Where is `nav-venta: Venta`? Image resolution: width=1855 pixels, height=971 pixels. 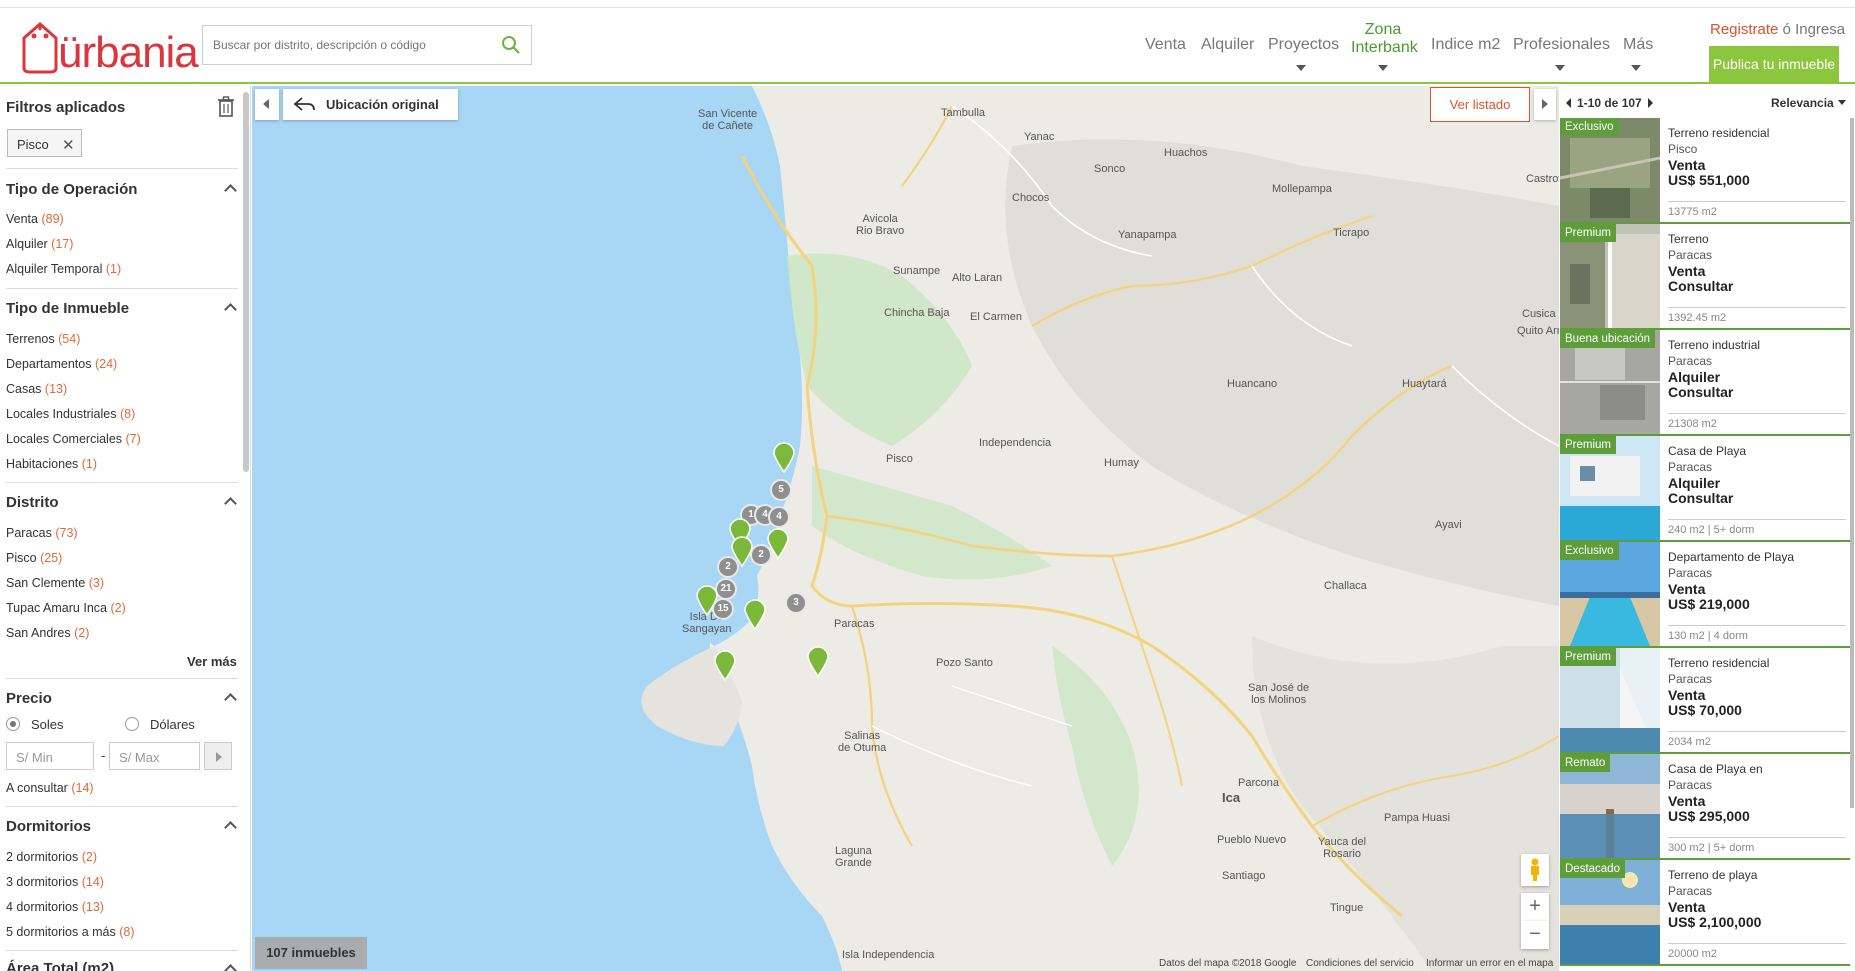
nav-venta: Venta is located at coordinates (1165, 45).